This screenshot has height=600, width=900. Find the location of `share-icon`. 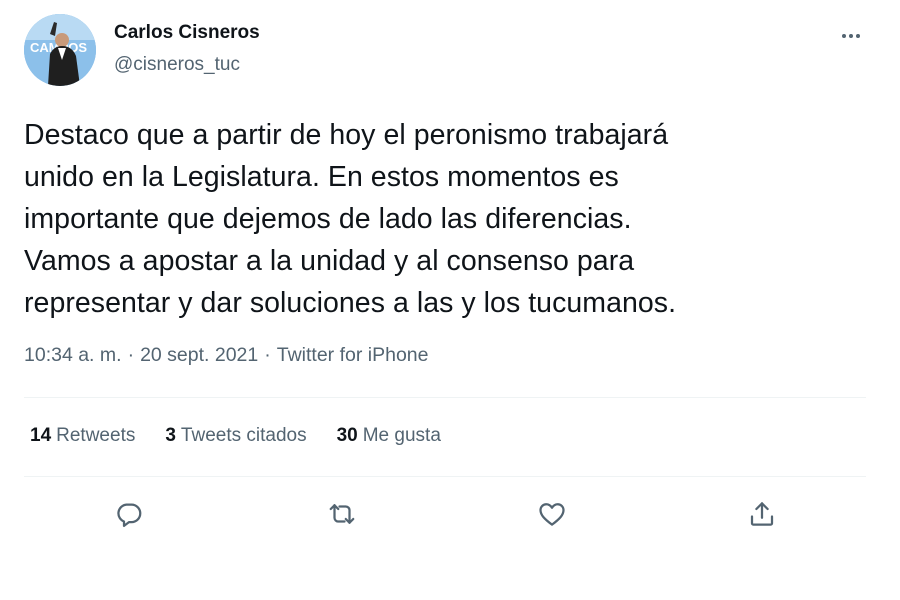

share-icon is located at coordinates (762, 514).